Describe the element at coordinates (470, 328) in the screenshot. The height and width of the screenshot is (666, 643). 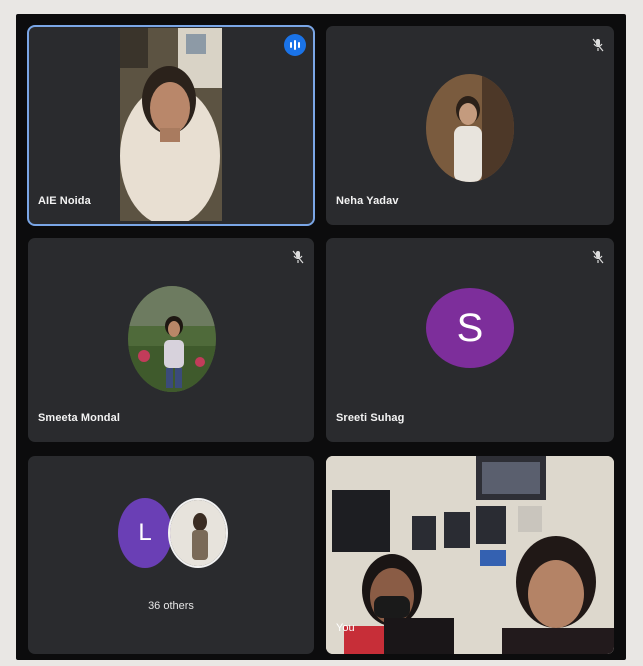
I see `avatar: S` at that location.